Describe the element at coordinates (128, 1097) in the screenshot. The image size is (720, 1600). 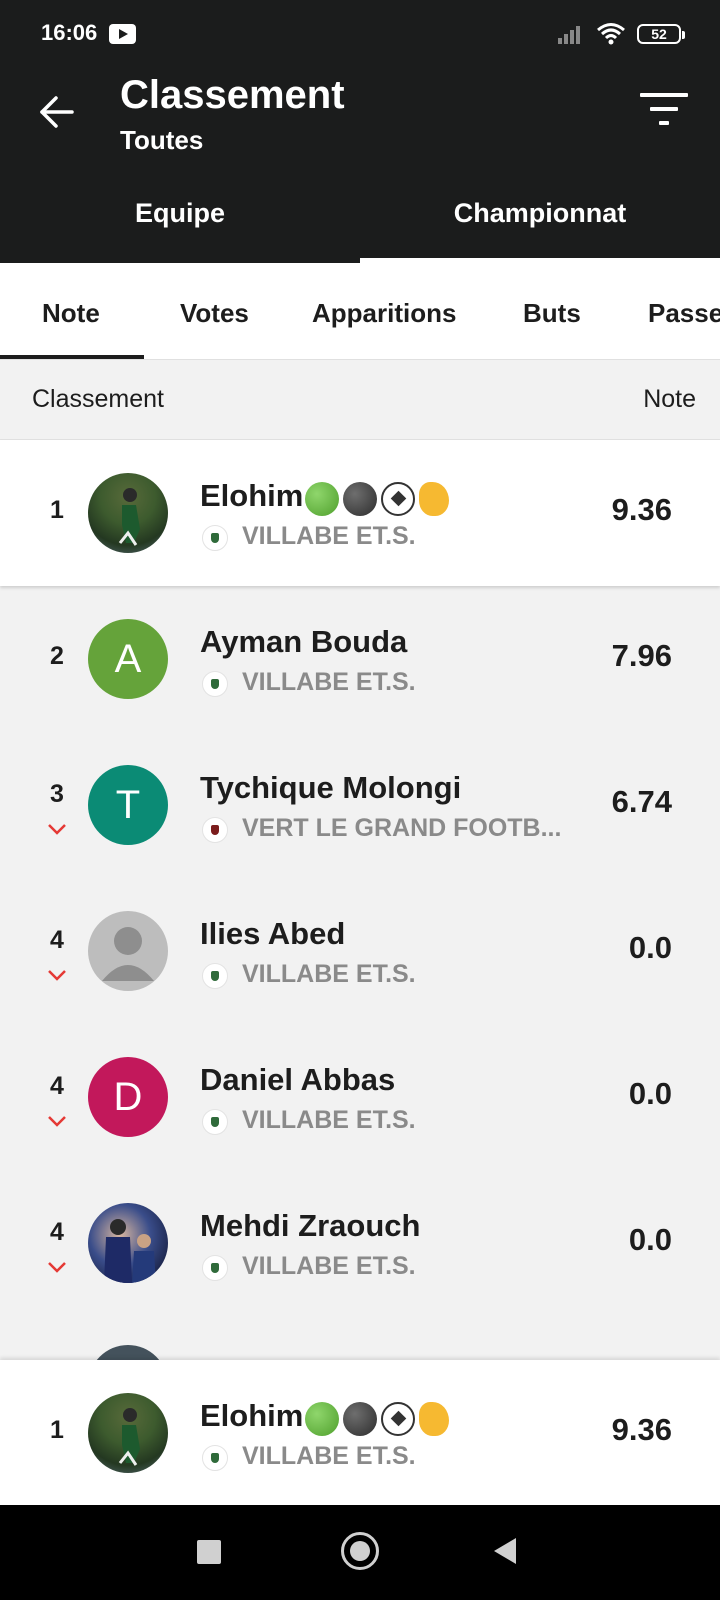
I see `player-avatar: D` at that location.